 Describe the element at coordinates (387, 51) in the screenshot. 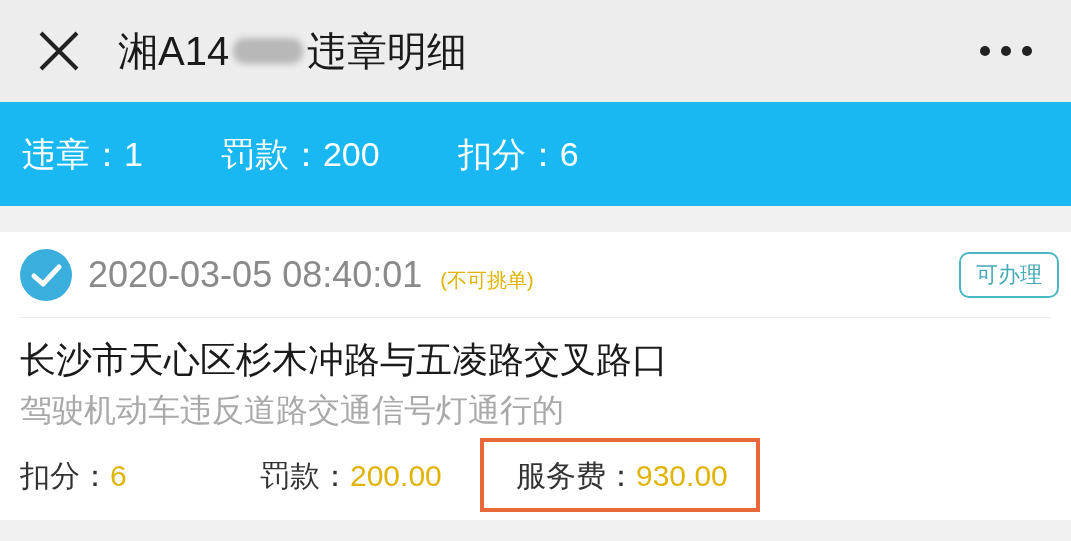

I see `page-title: 违章明细` at that location.